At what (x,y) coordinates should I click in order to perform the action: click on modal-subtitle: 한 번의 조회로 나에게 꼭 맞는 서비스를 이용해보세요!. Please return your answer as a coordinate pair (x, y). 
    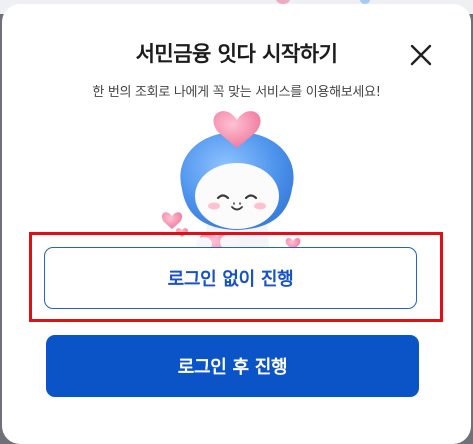
    Looking at the image, I should click on (236, 92).